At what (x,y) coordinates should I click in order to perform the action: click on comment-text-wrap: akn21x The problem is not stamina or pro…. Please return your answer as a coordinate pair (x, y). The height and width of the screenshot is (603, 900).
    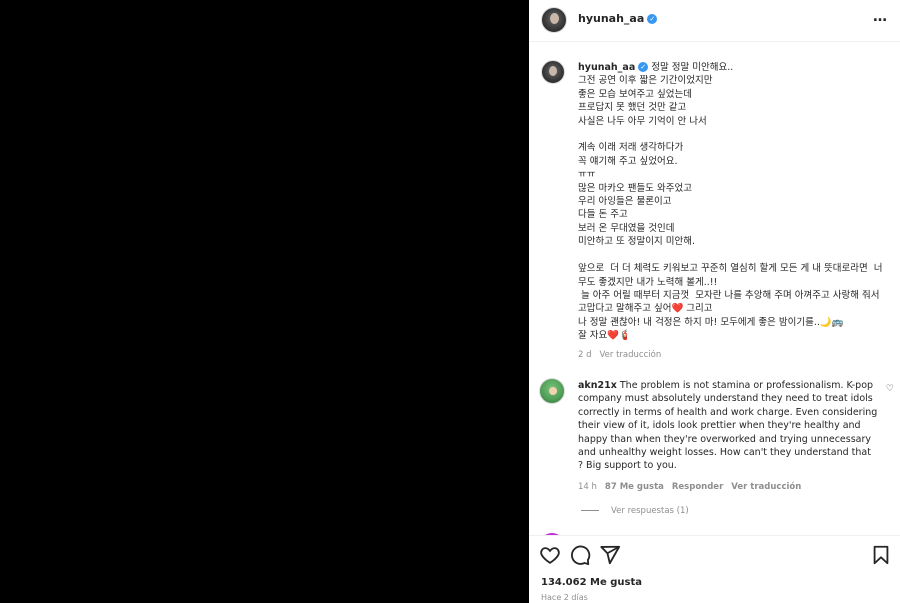
    Looking at the image, I should click on (728, 436).